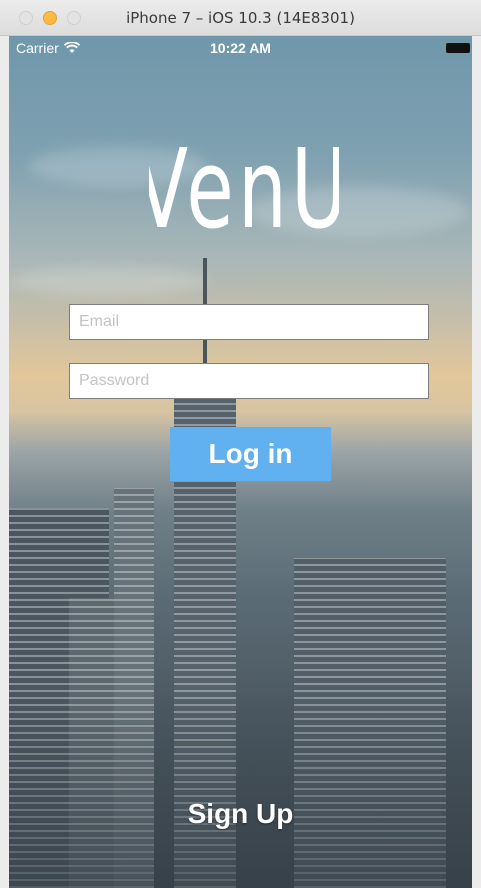 This screenshot has width=481, height=888. I want to click on status-bar: Carrier 10:22 AM, so click(240, 48).